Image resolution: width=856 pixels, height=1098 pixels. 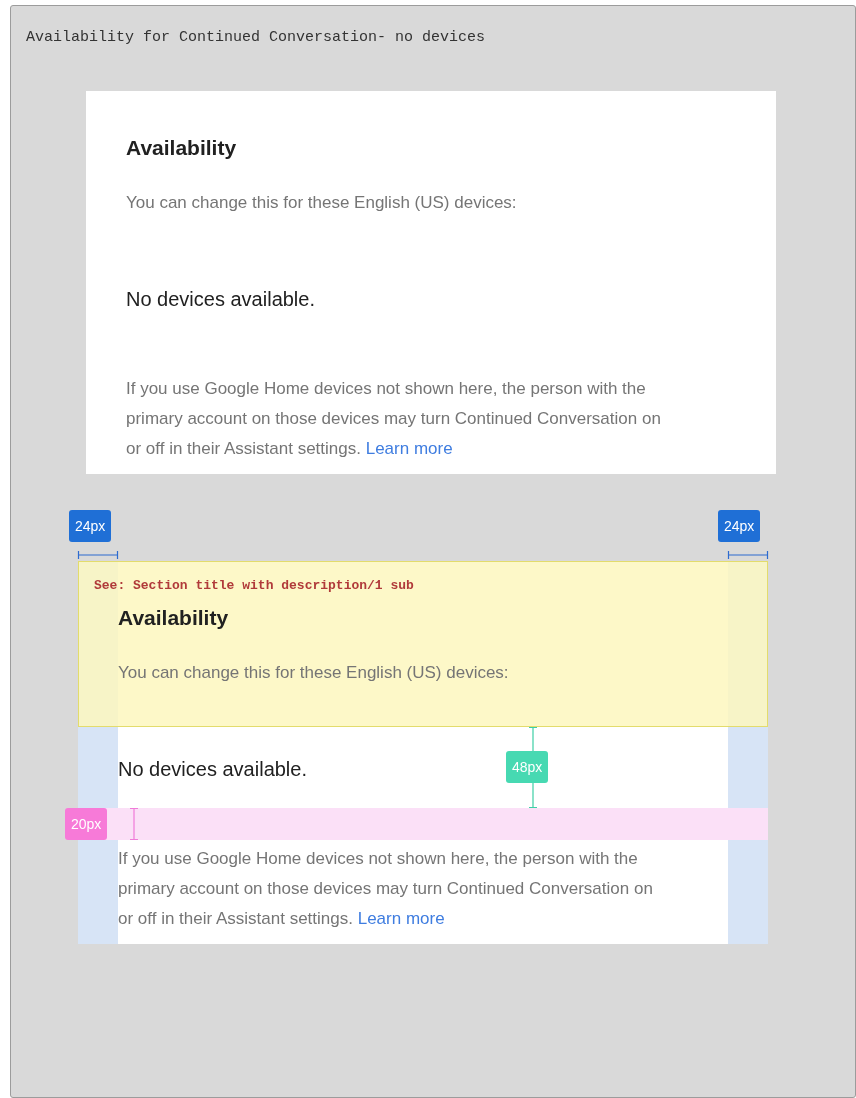 I want to click on annotation-note: See: Section title with description/1 sub, so click(x=254, y=586).